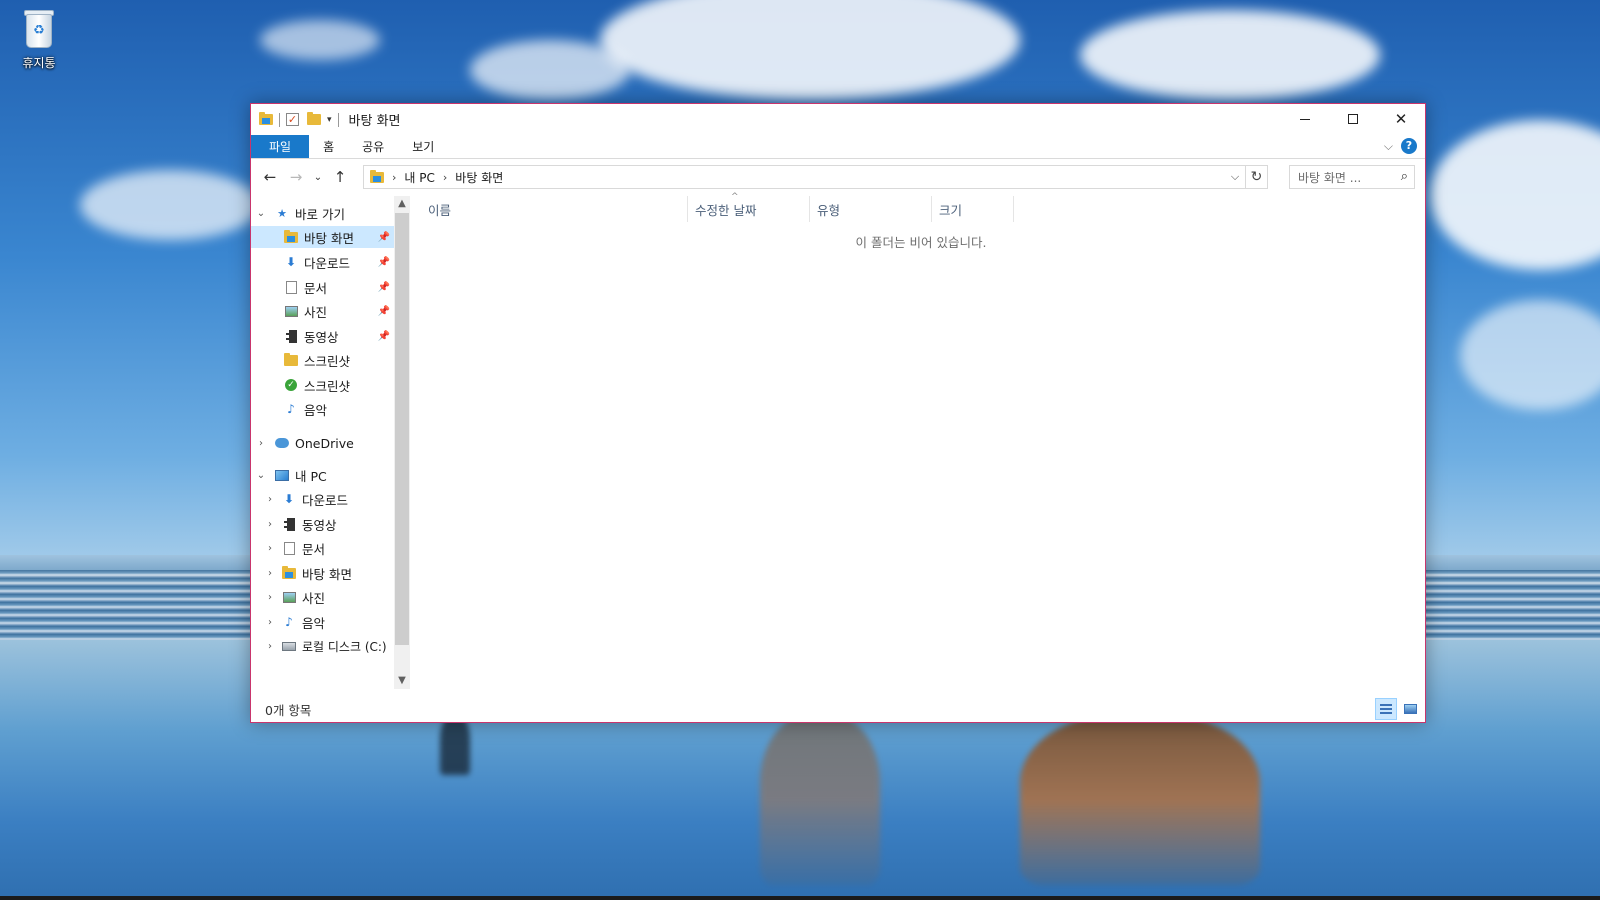  I want to click on tree-pc-pictures: › 사진, so click(322, 597).